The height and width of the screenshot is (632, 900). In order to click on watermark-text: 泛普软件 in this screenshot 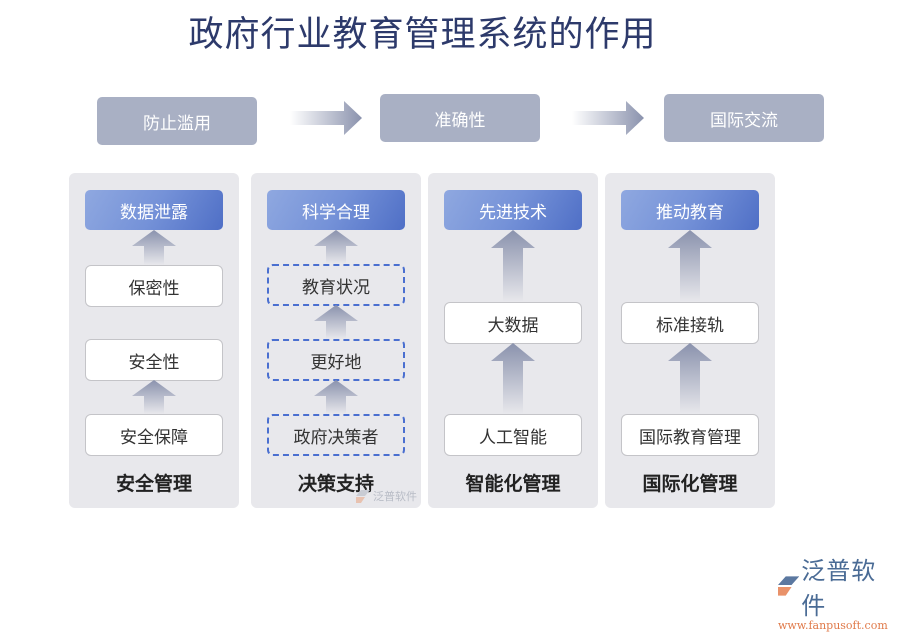, I will do `click(395, 496)`.